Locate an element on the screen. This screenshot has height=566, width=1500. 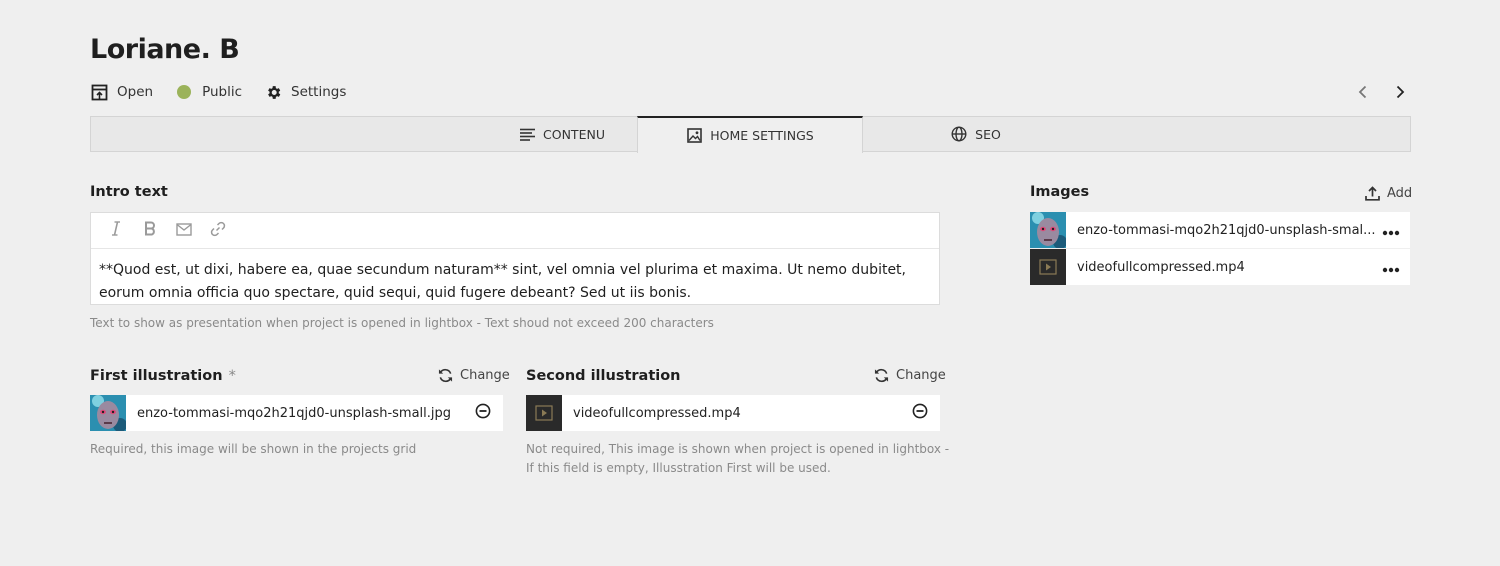
open-external-icon is located at coordinates (99, 92).